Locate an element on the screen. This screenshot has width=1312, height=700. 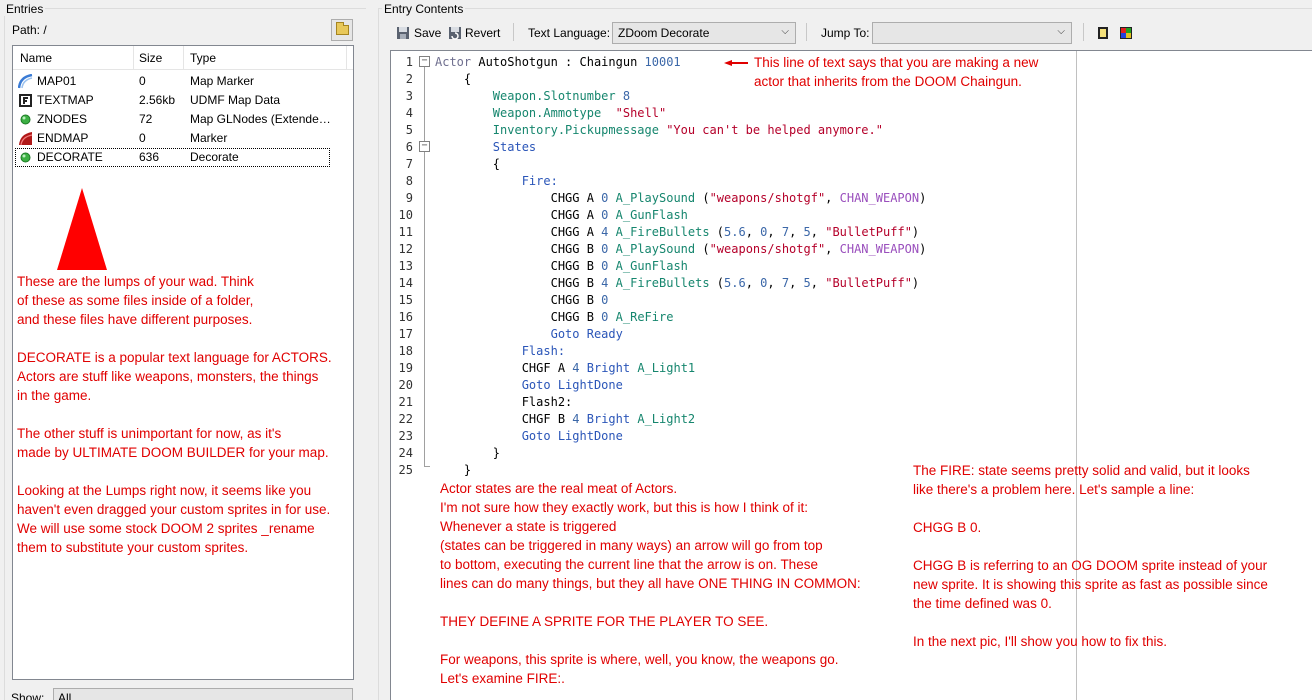
code-line: 22 CHGF B 4 Bright A_Light2 is located at coordinates (731, 419).